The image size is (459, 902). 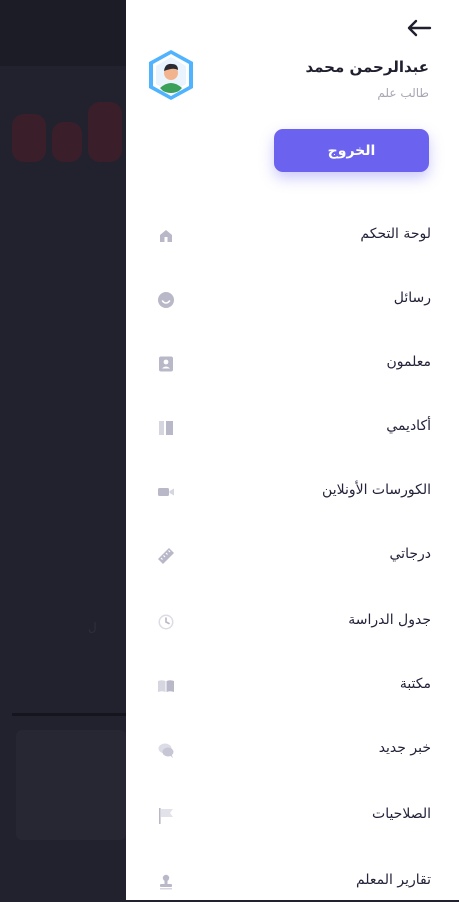 I want to click on smile-icon, so click(x=166, y=300).